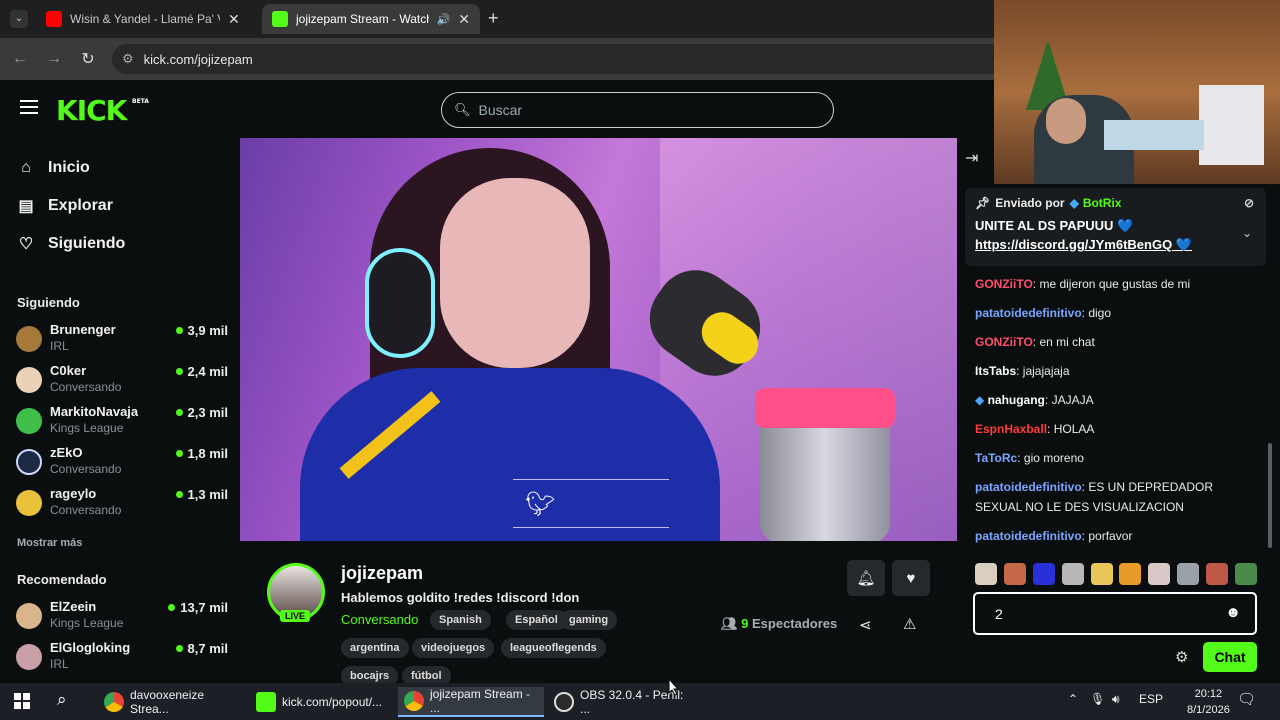  I want to click on clock: 20:12 8/1/2026, so click(1208, 702).